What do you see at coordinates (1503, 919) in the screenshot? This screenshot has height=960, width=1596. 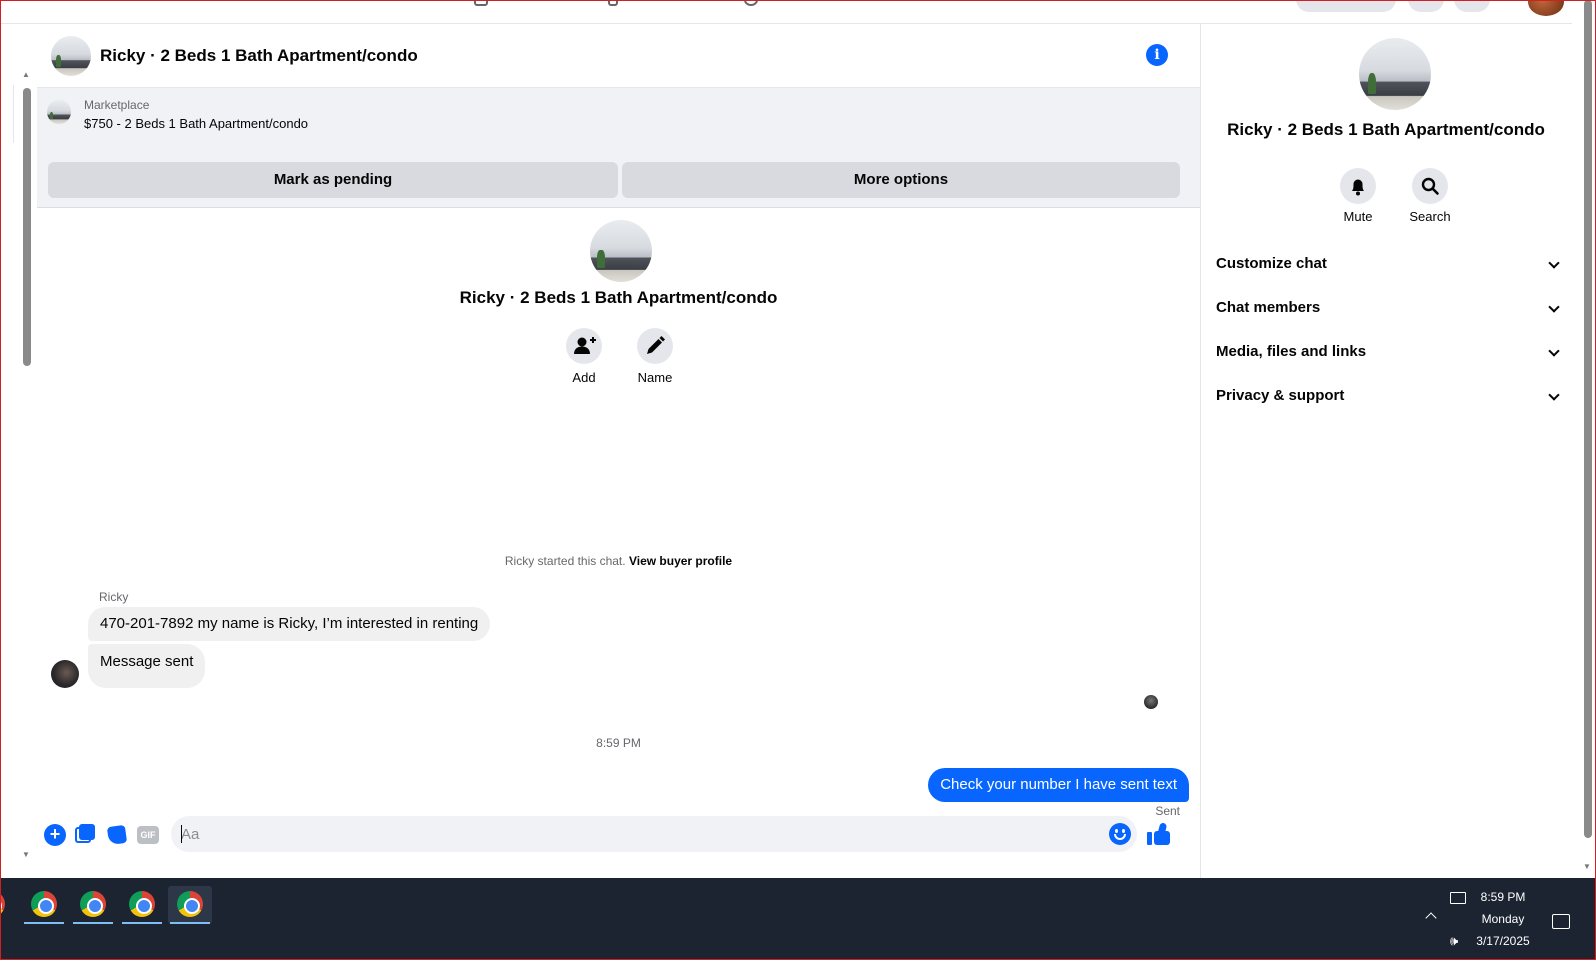 I see `clock-day: Monday` at bounding box center [1503, 919].